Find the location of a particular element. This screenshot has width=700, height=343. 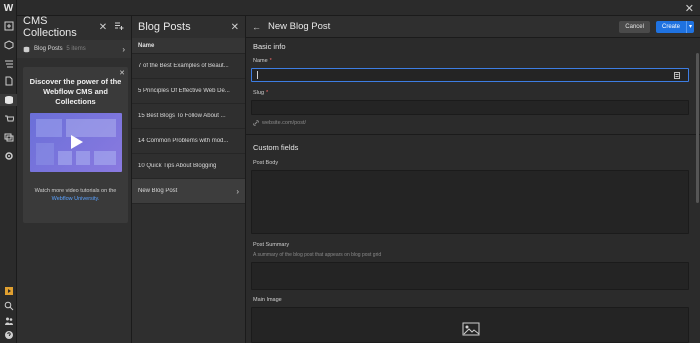

column-header-name: Name is located at coordinates (188, 46).